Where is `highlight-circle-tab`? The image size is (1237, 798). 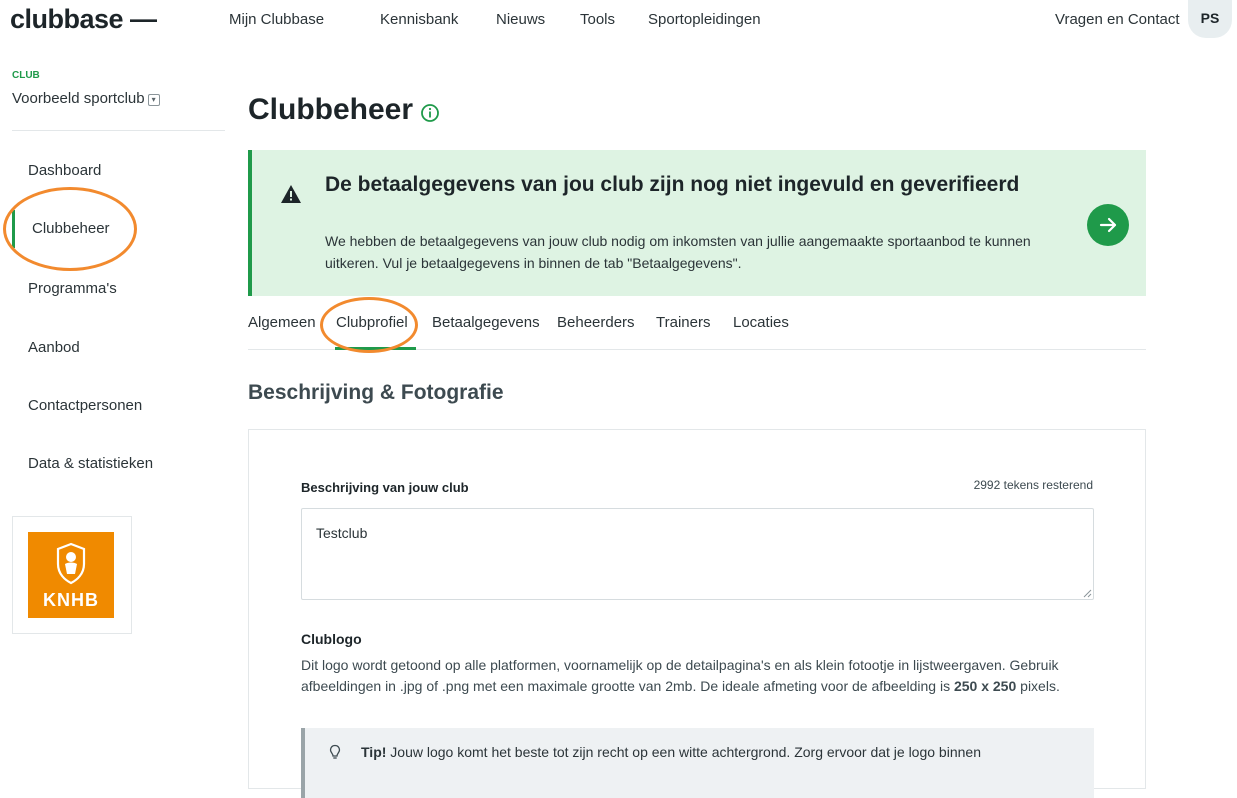
highlight-circle-tab is located at coordinates (369, 325).